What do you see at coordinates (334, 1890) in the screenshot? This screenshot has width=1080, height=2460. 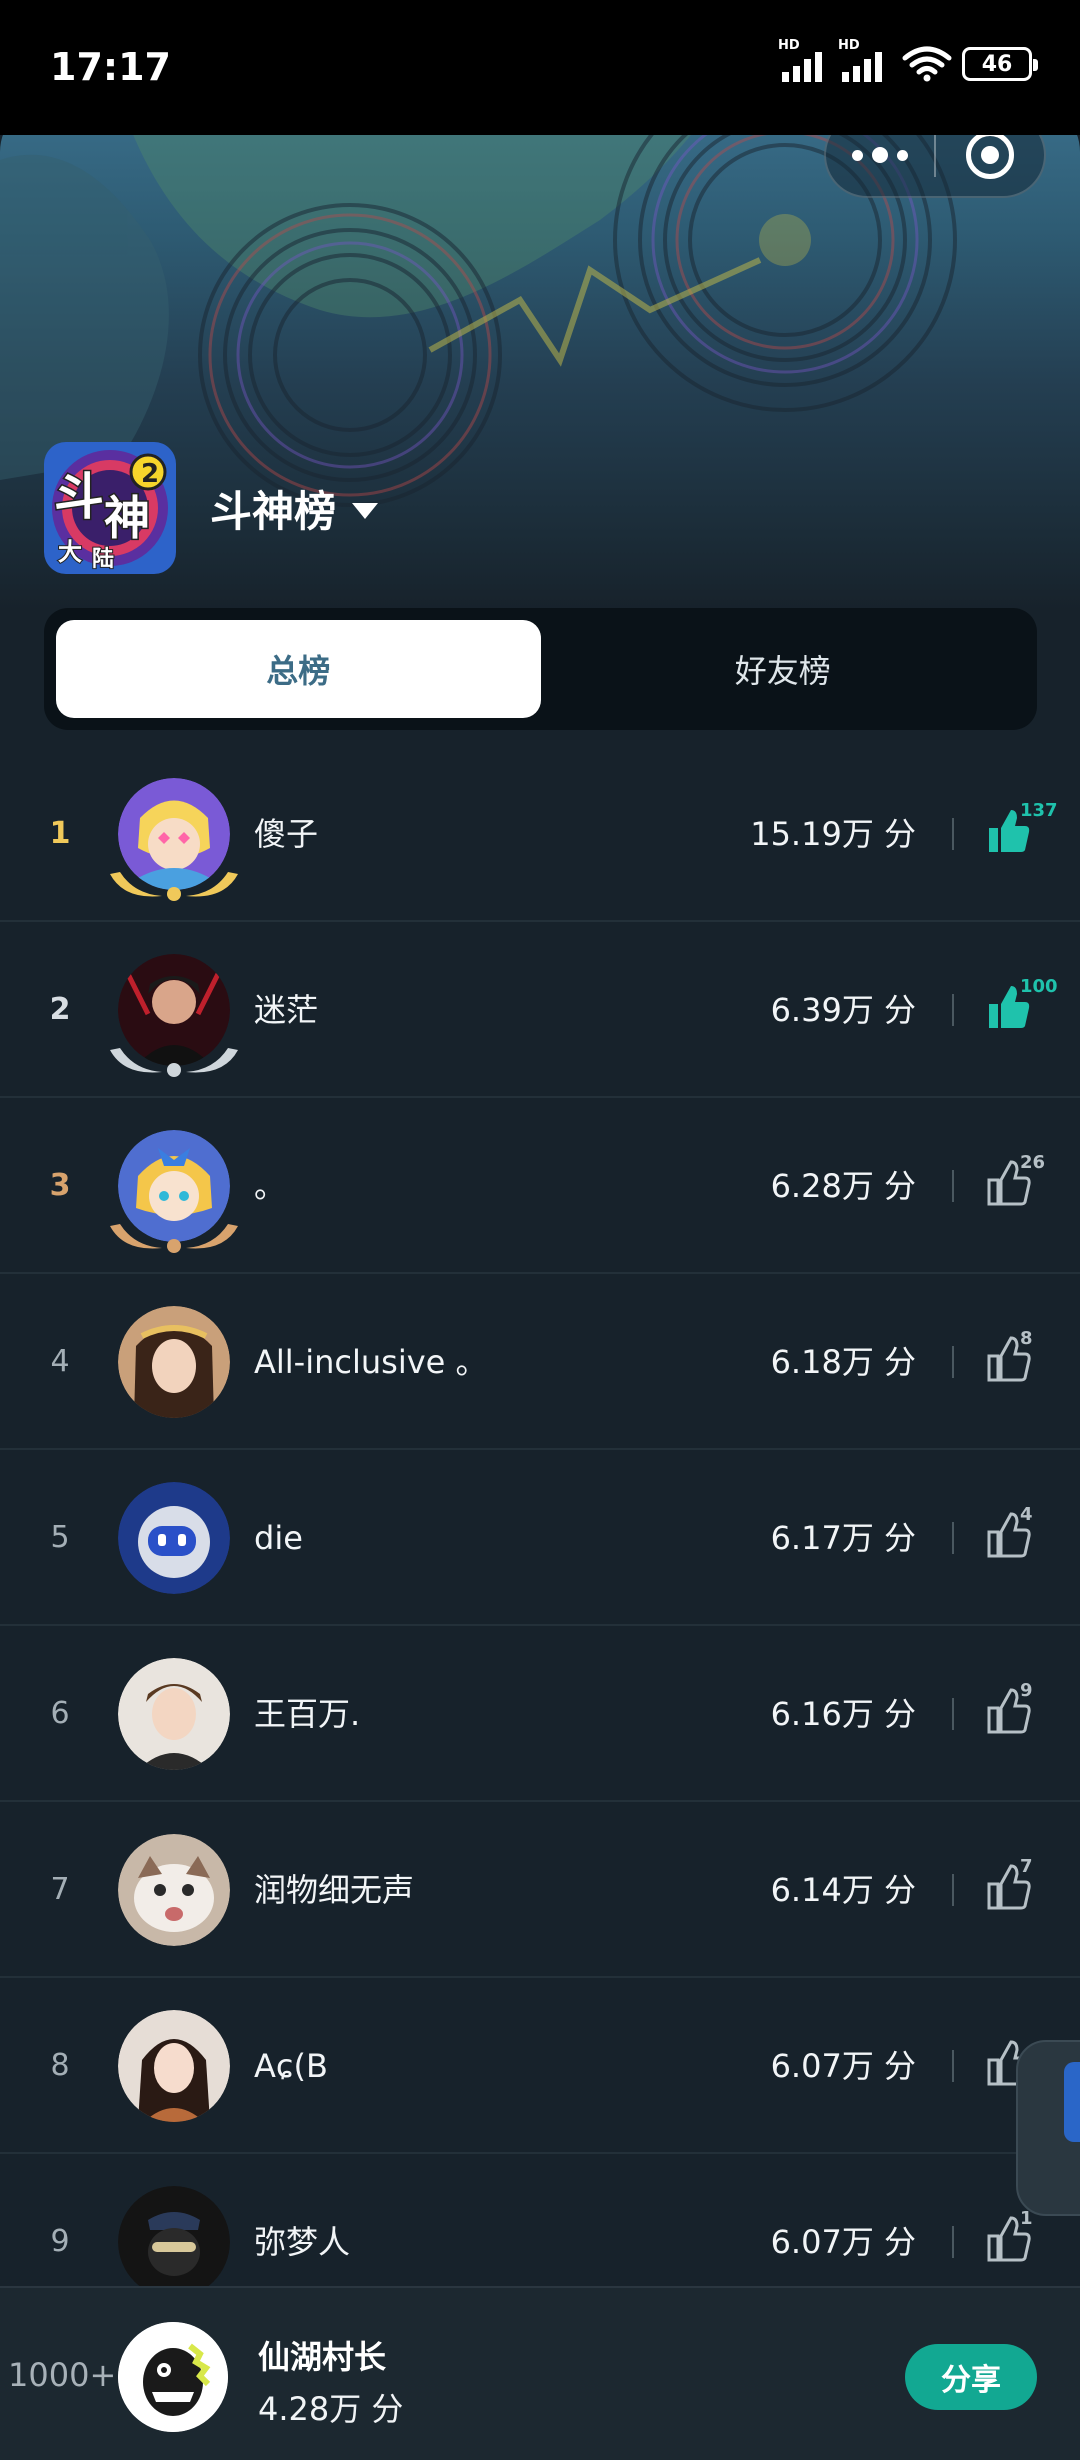 I see `player-name: 润物细无声` at bounding box center [334, 1890].